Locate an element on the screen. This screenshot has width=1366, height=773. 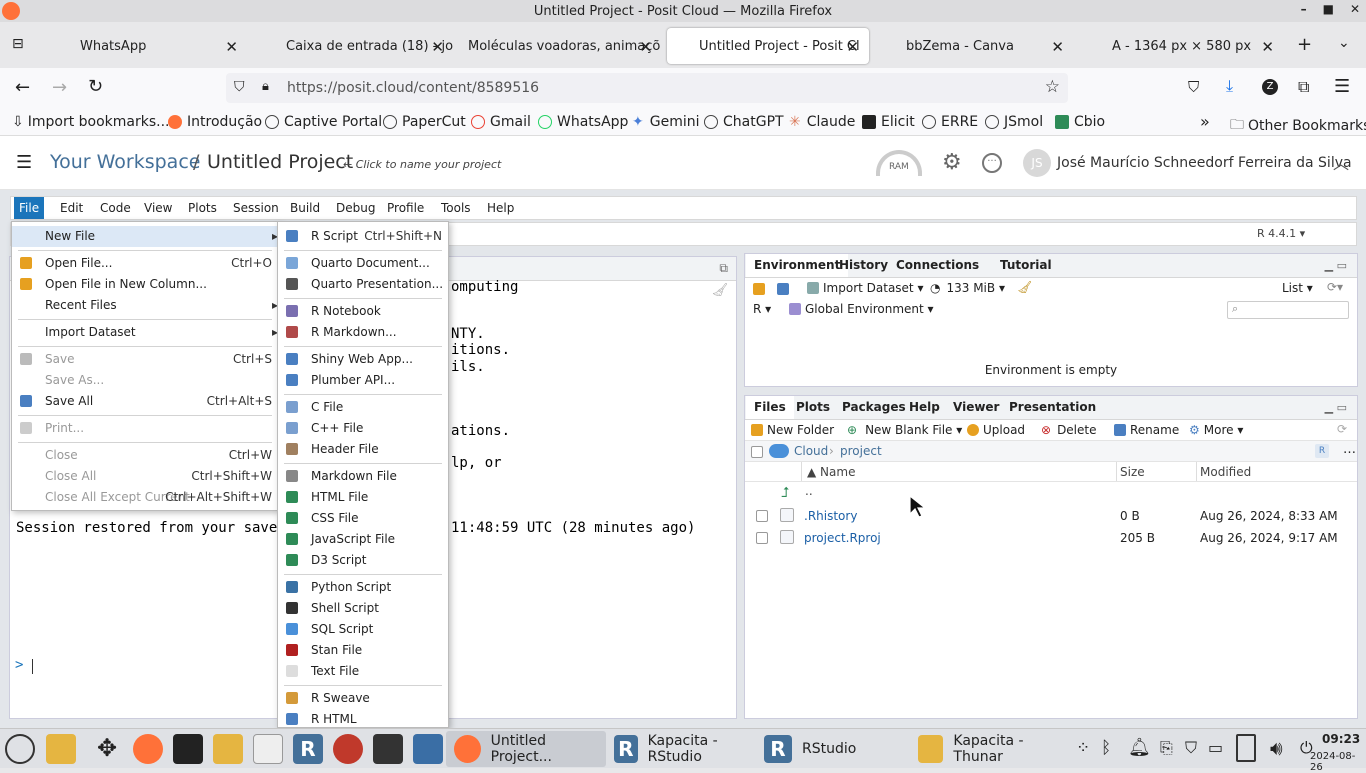
menu-item: Shell Script is located at coordinates (363, 608).